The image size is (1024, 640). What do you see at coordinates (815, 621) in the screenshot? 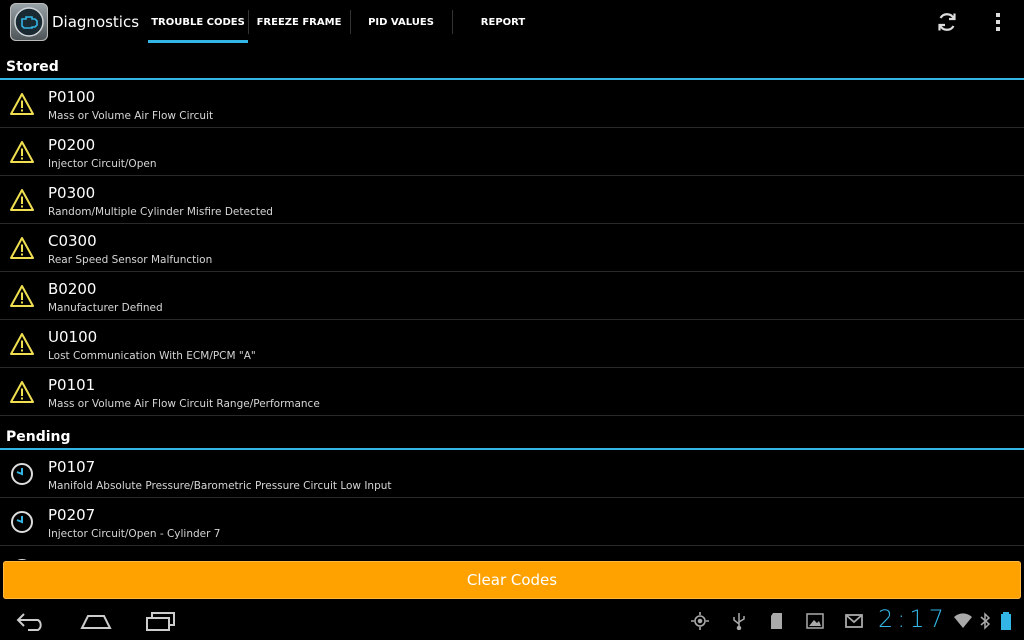
I see `image-icon` at bounding box center [815, 621].